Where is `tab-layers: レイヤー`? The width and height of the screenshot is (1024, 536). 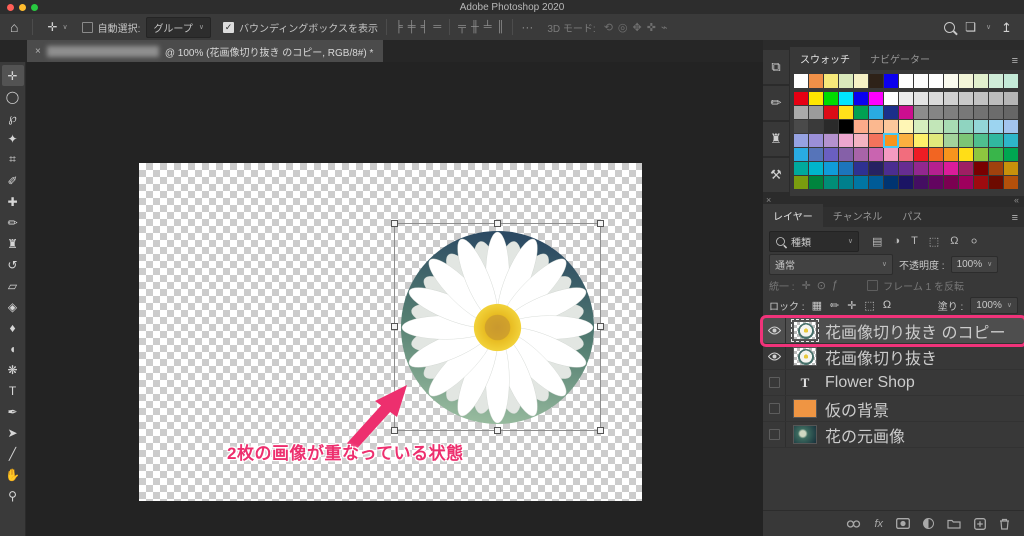 tab-layers: レイヤー is located at coordinates (793, 215).